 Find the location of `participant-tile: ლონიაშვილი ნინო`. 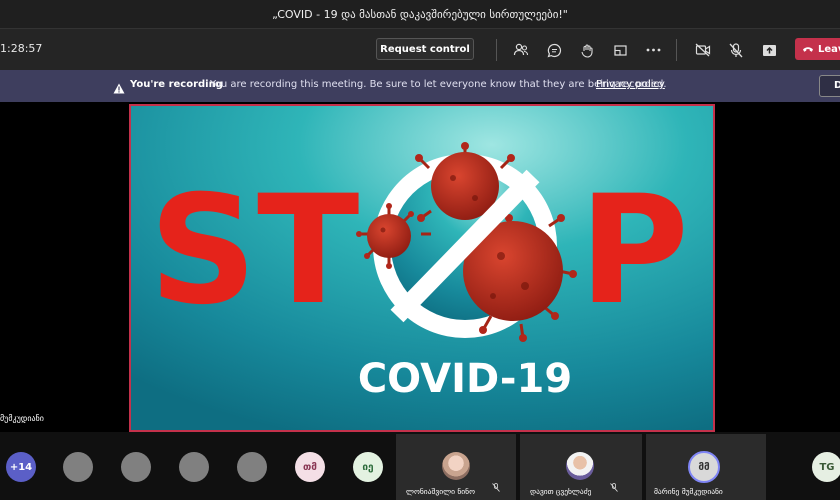

participant-tile: ლონიაშვილი ნინო is located at coordinates (456, 467).